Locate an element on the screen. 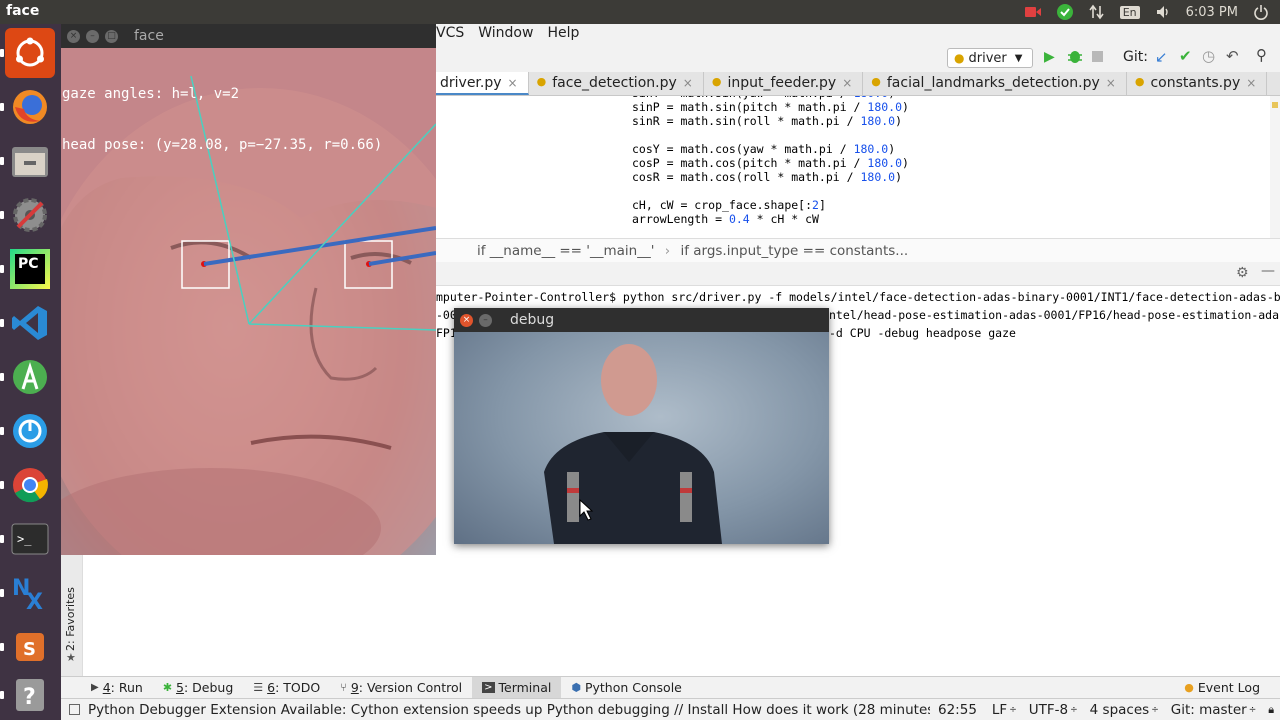  encoding: UTF-8 is located at coordinates (1048, 710).